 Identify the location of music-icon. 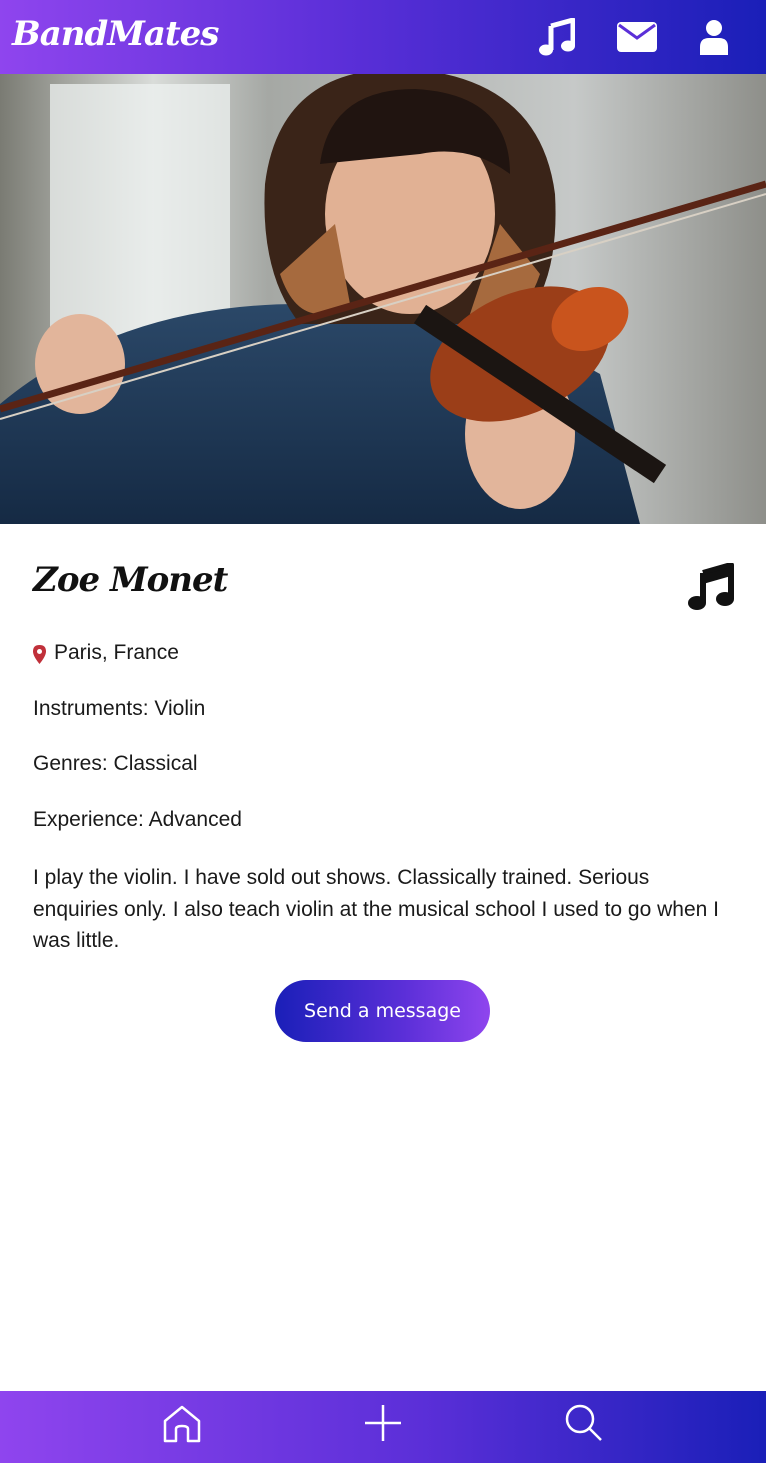
(557, 37).